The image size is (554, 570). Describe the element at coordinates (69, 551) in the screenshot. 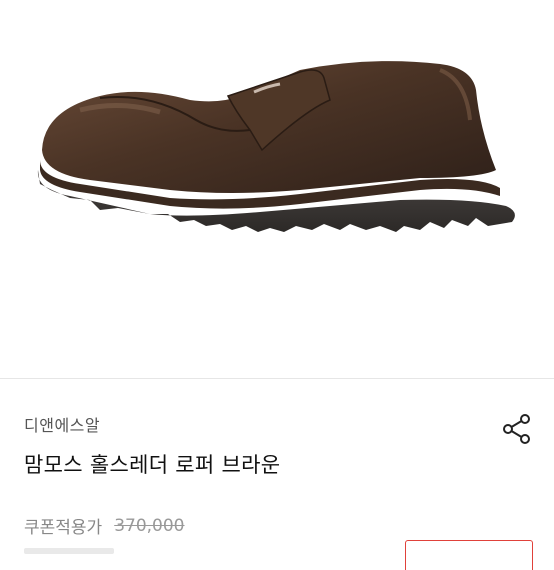

I see `price-placeholder` at that location.